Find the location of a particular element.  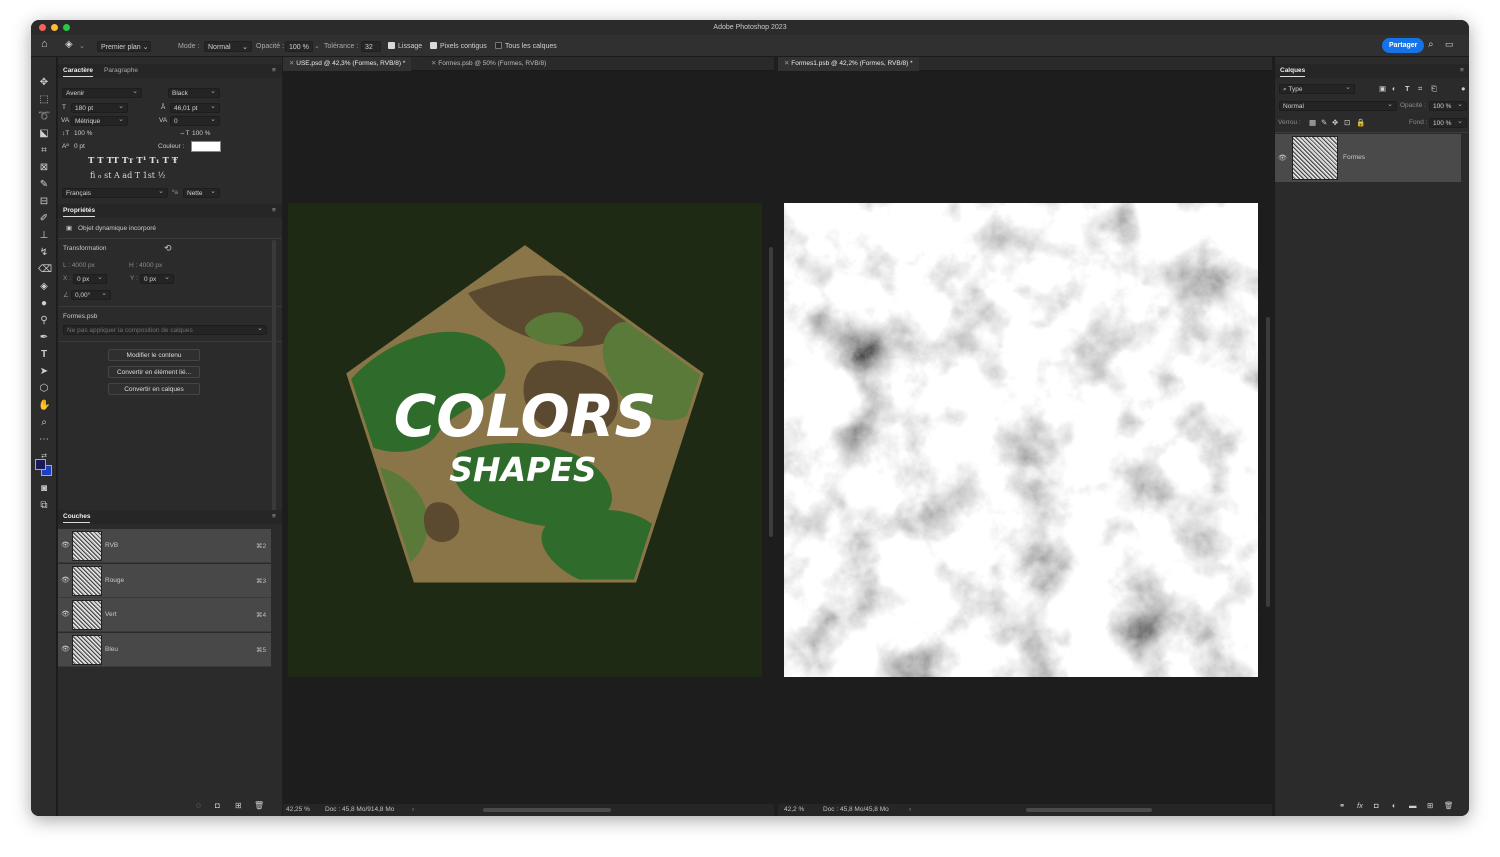

vertical-scale-input: 100 % is located at coordinates (83, 133).